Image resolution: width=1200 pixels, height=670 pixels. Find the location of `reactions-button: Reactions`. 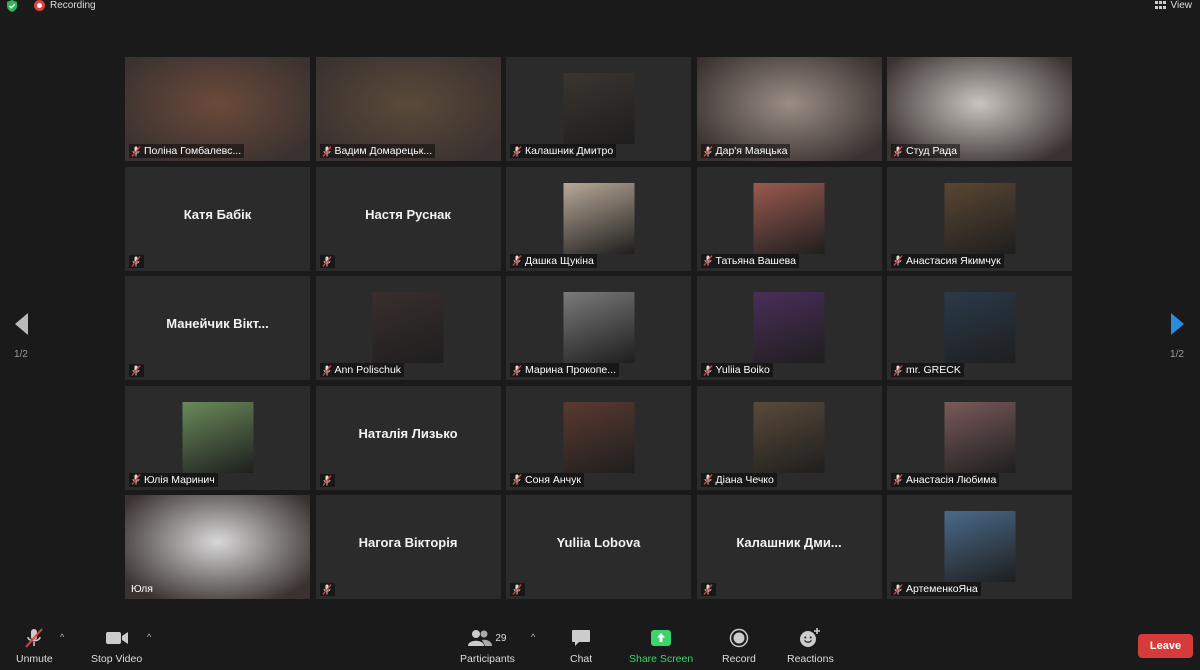

reactions-button: Reactions is located at coordinates (810, 646).